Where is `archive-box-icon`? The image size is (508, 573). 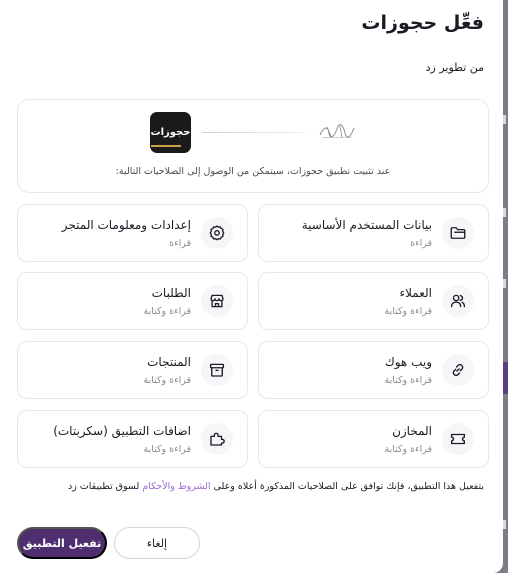
archive-box-icon is located at coordinates (217, 370).